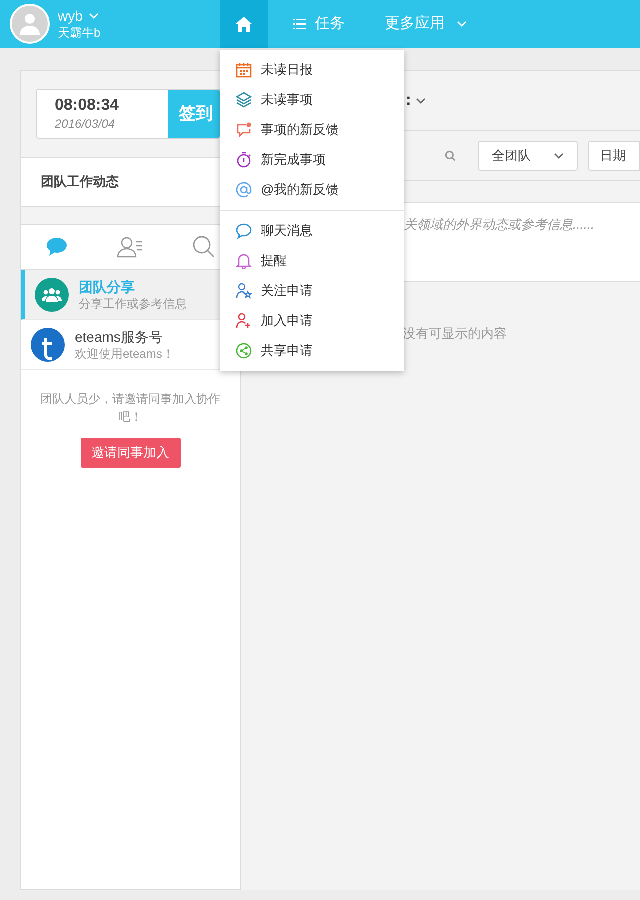  I want to click on team-name: 天霸牛b, so click(79, 33).